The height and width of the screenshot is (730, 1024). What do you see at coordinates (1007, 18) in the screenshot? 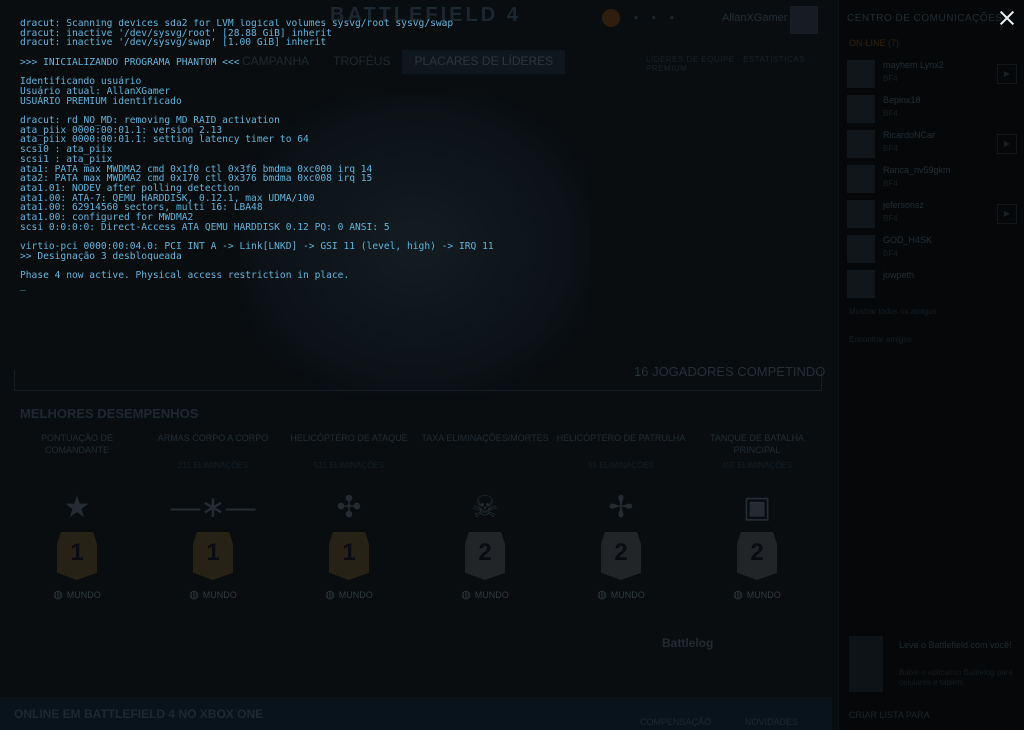
I see `close-icon` at bounding box center [1007, 18].